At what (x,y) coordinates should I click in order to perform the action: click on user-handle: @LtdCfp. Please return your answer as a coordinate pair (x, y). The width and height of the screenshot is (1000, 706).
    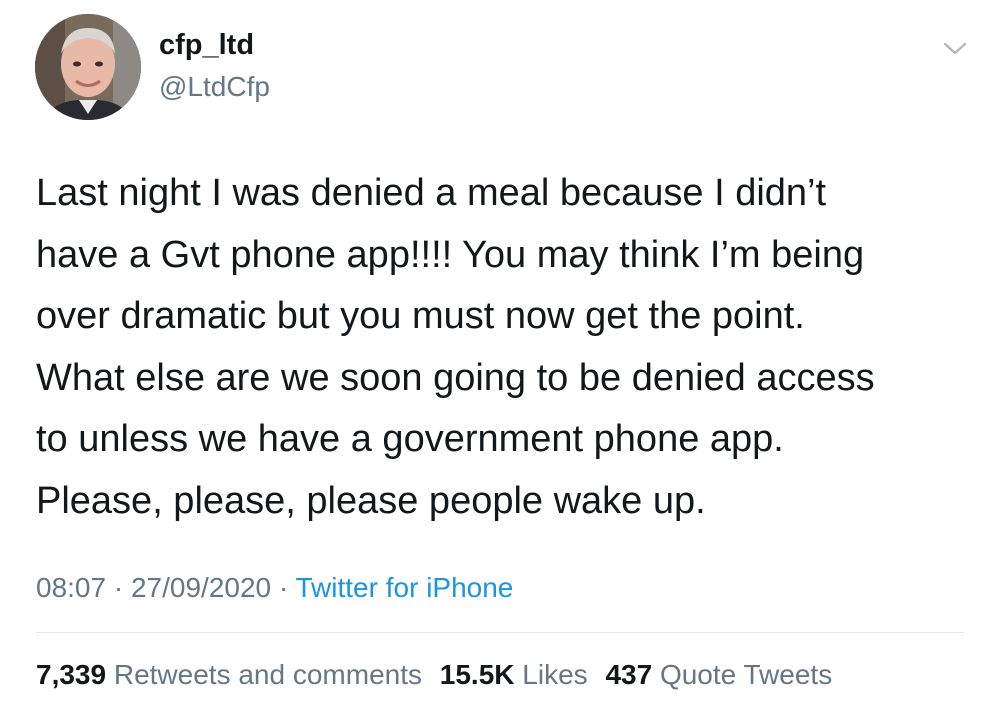
    Looking at the image, I should click on (214, 87).